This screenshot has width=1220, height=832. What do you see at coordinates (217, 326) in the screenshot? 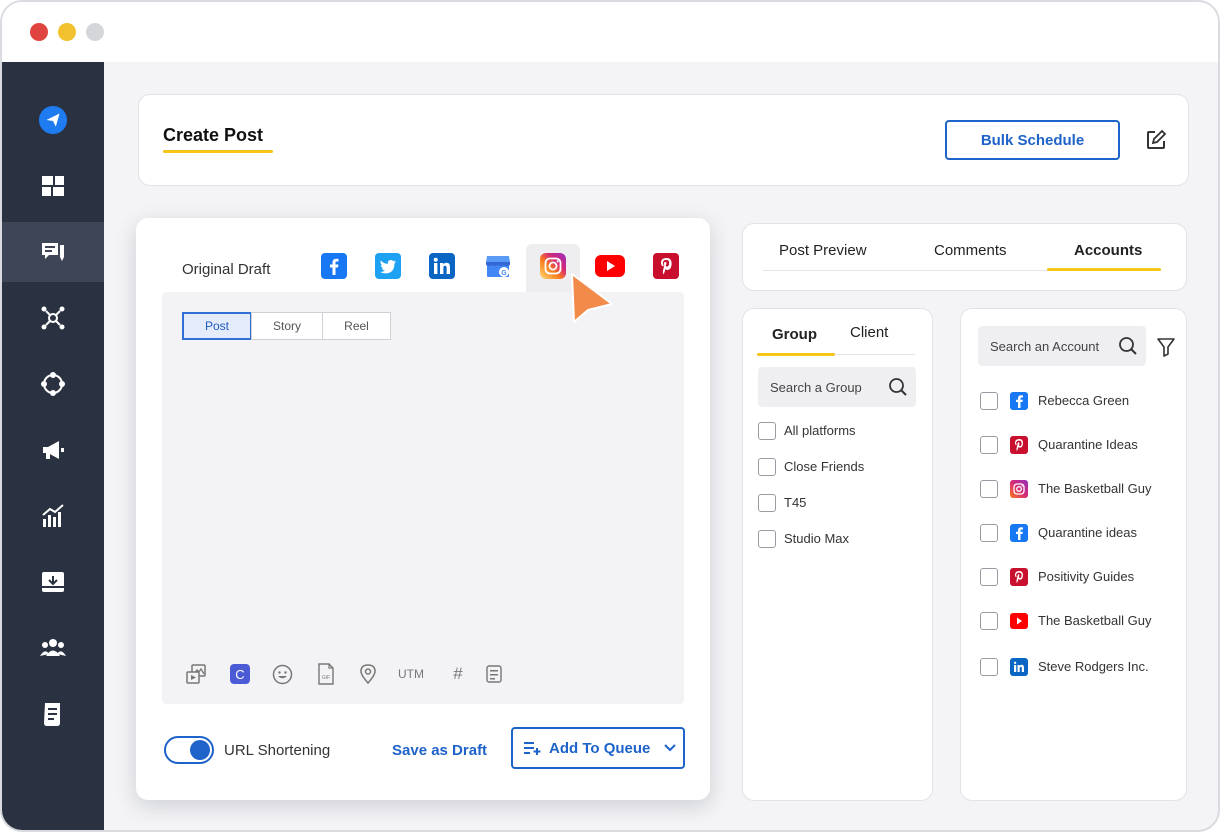
I see `post-type-post: Post` at bounding box center [217, 326].